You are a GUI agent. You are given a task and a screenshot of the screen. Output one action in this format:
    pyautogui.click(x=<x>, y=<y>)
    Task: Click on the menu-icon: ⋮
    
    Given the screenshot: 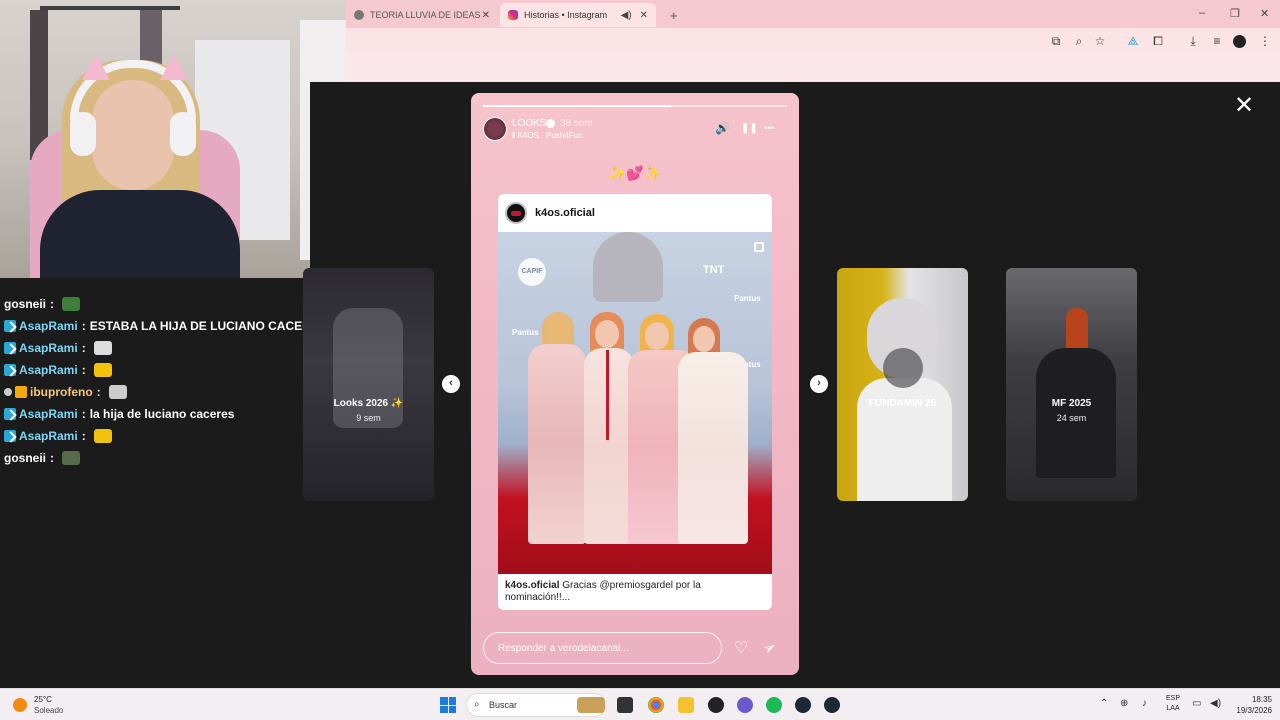 What is the action you would take?
    pyautogui.click(x=1265, y=41)
    